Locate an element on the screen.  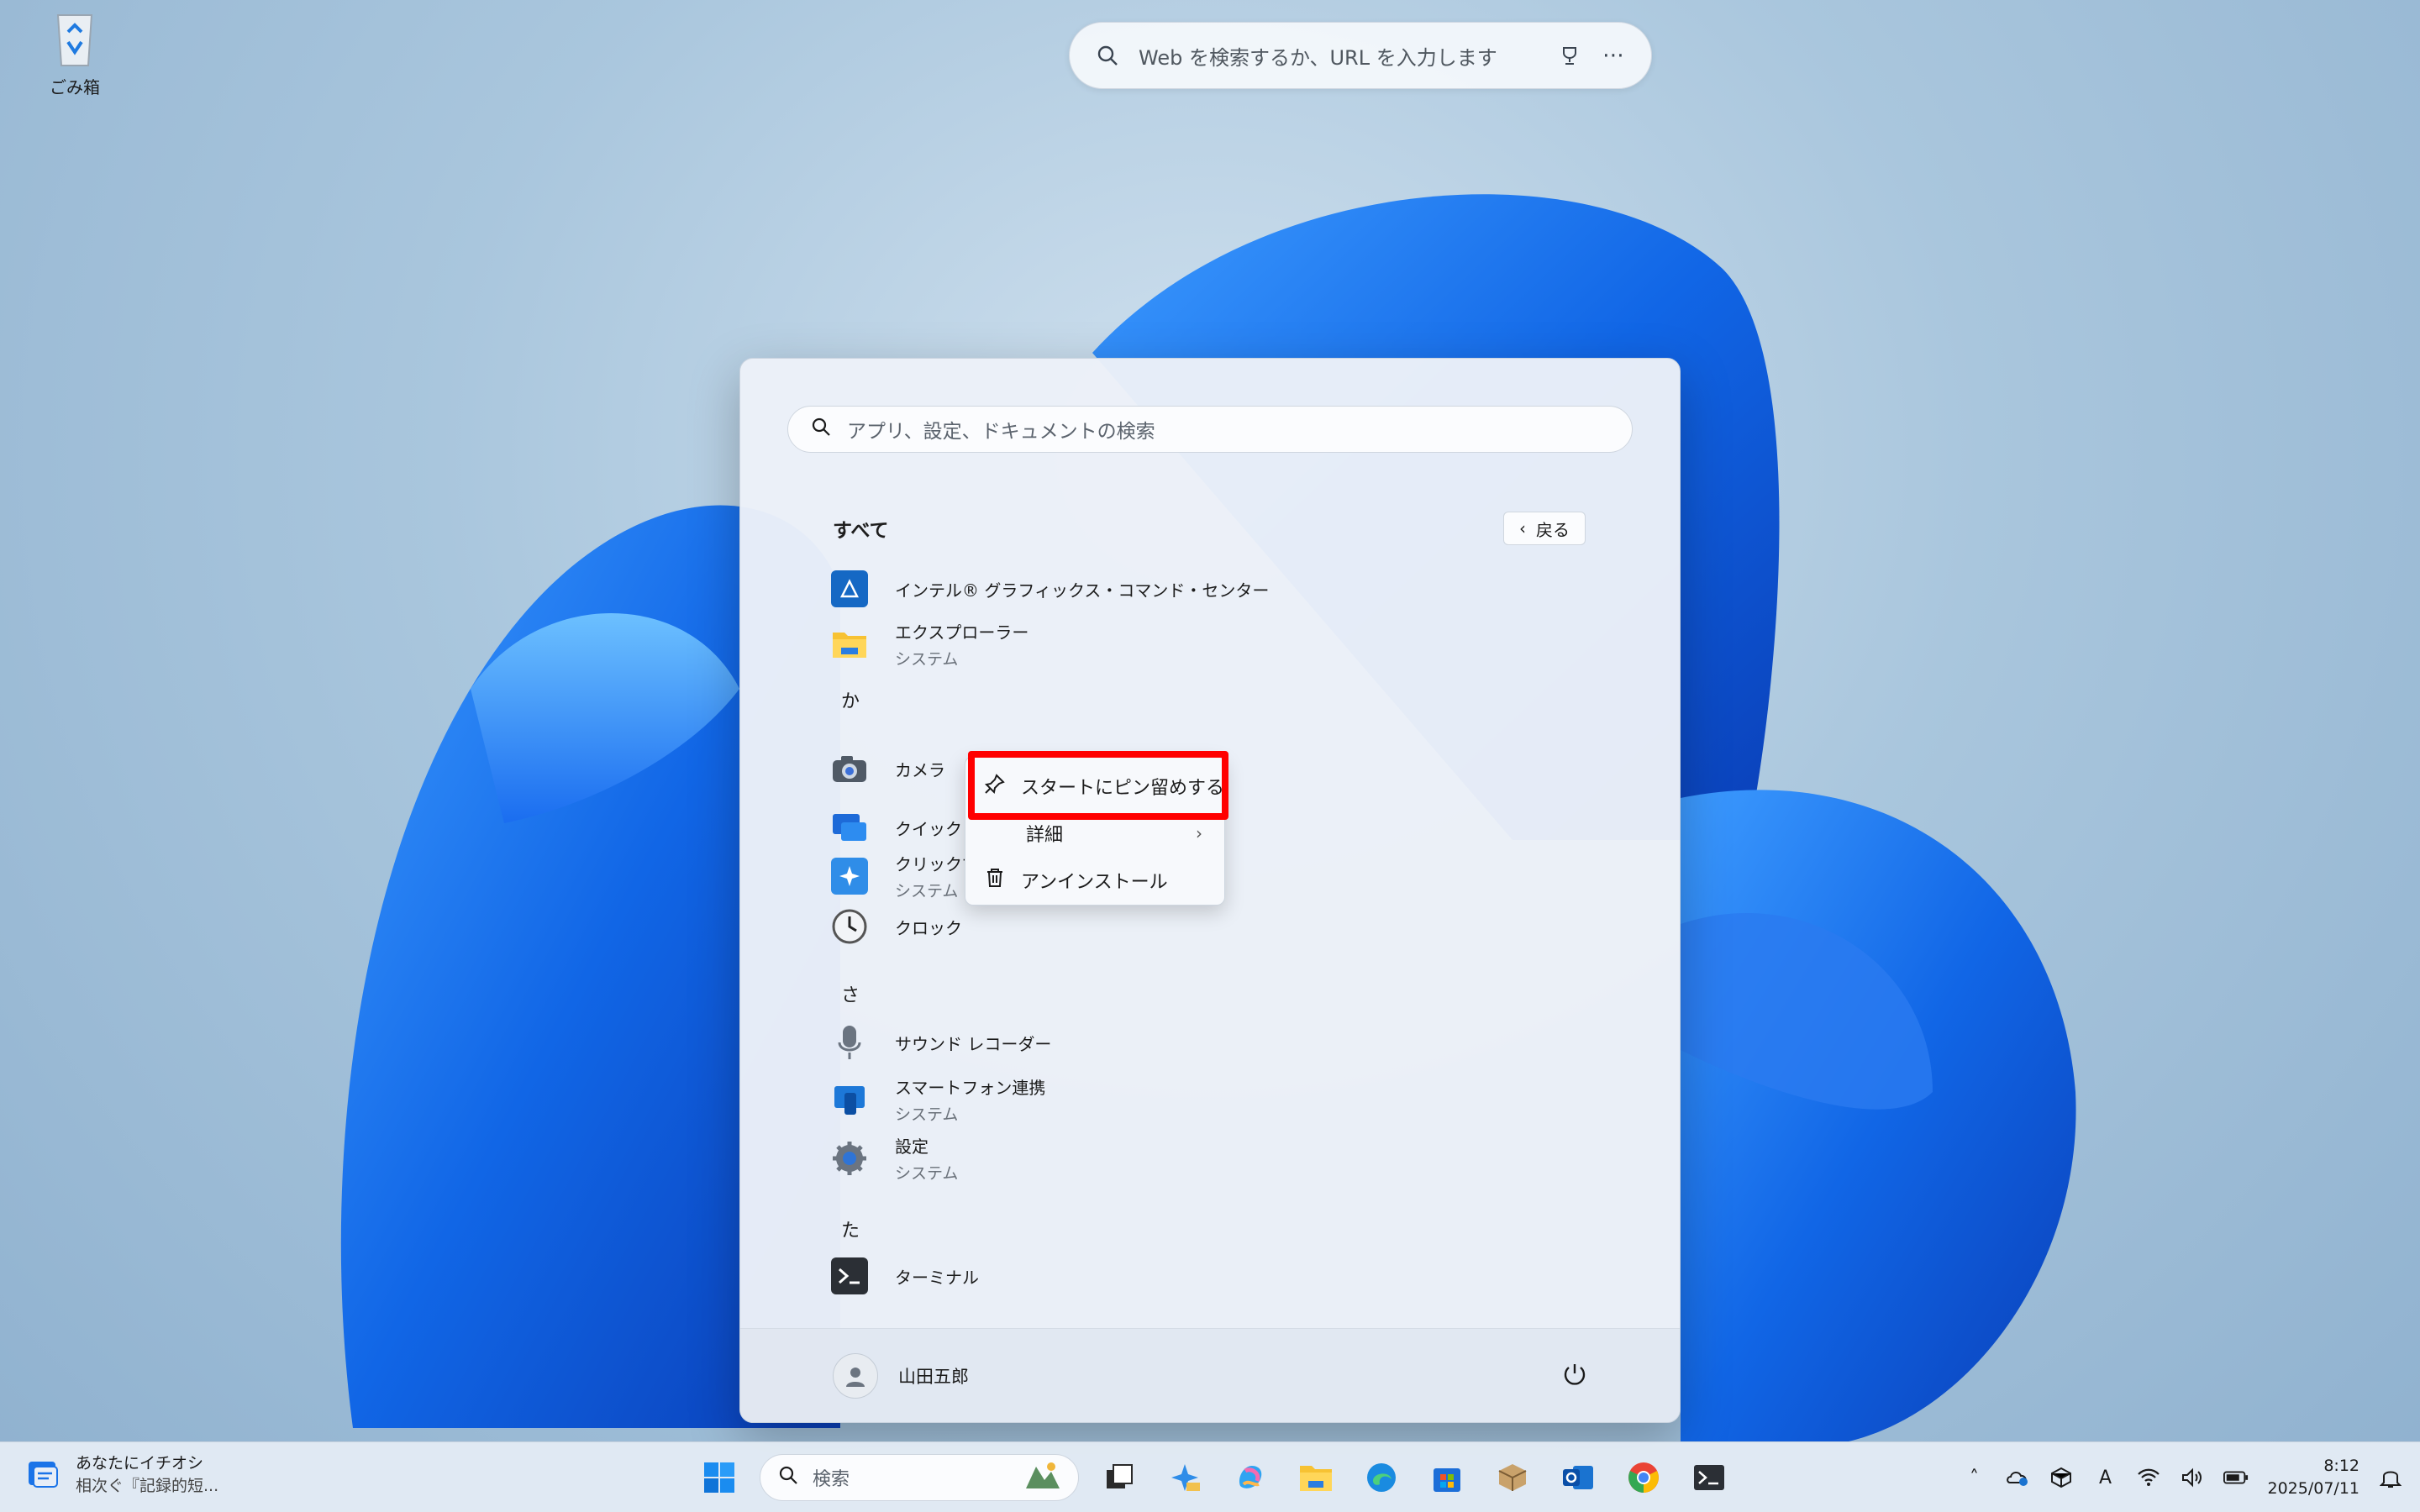
quick-assist-icon is located at coordinates (849, 827).